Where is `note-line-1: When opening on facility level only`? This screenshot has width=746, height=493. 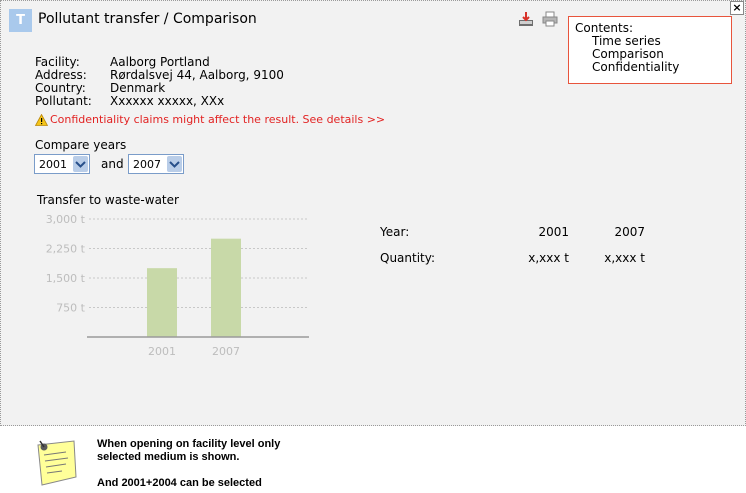 note-line-1: When opening on facility level only is located at coordinates (189, 444).